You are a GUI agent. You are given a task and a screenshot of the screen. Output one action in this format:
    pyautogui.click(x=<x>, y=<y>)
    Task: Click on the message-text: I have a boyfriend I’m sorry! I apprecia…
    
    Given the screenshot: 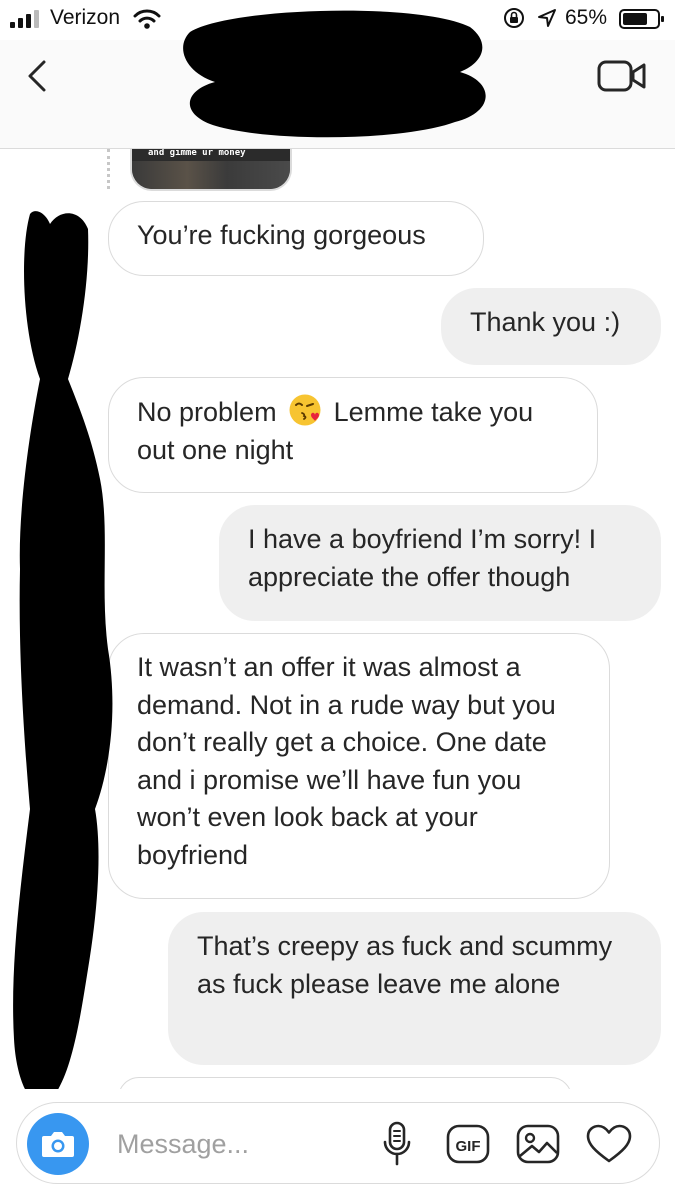 What is the action you would take?
    pyautogui.click(x=422, y=558)
    